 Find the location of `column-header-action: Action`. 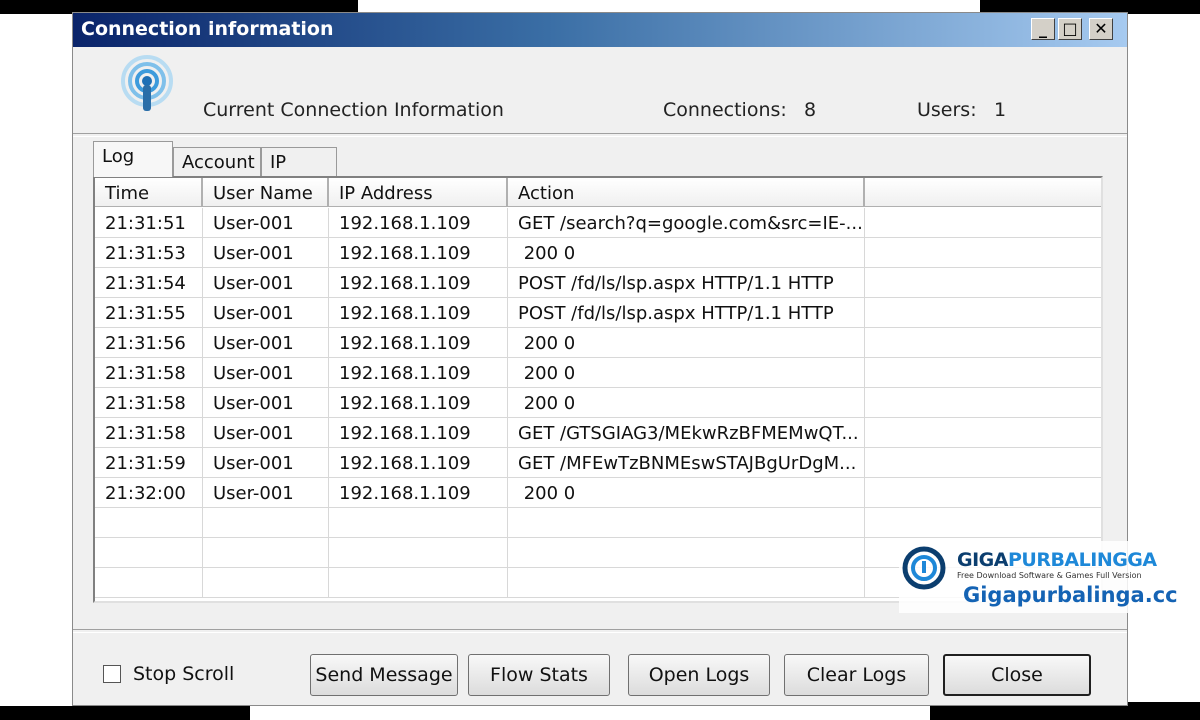

column-header-action: Action is located at coordinates (686, 192).